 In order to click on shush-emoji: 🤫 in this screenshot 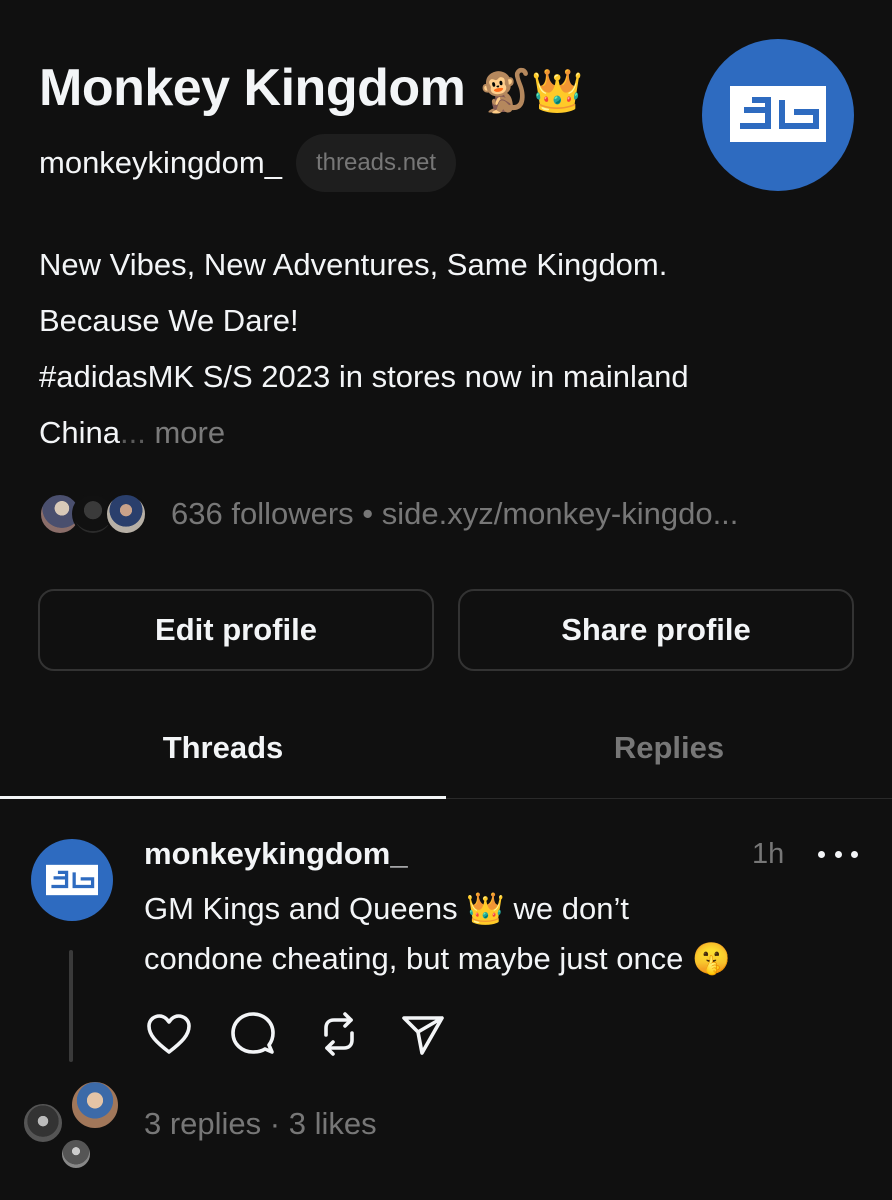, I will do `click(711, 959)`.